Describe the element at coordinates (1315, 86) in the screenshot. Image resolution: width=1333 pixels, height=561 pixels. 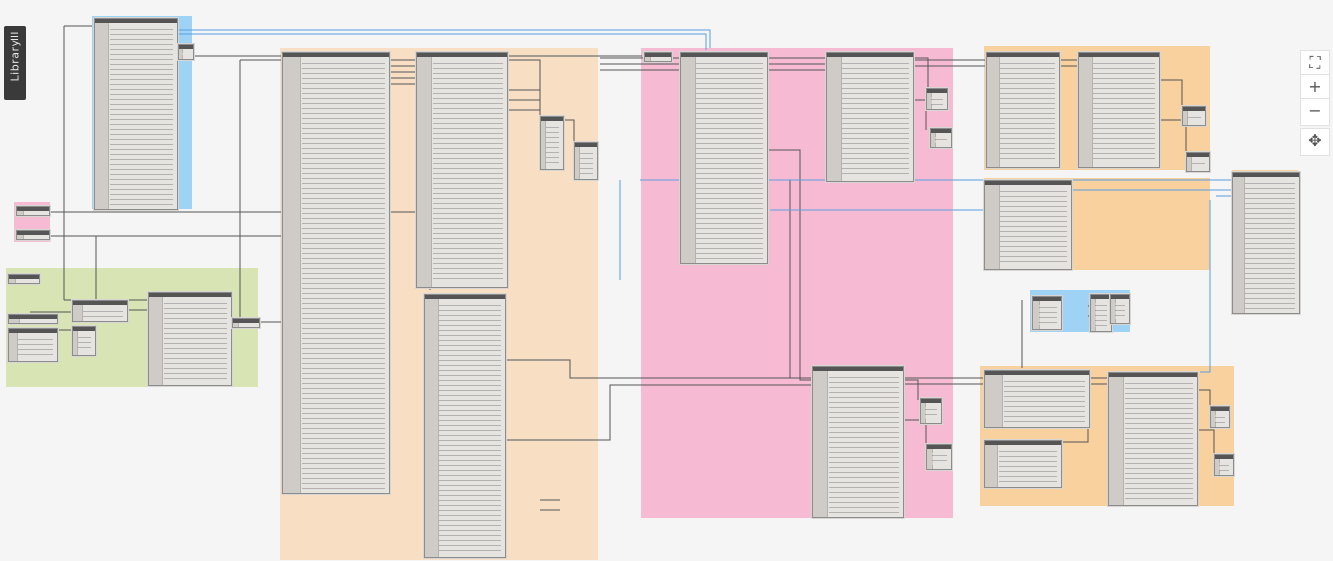
I see `zoom-in-icon: +` at that location.